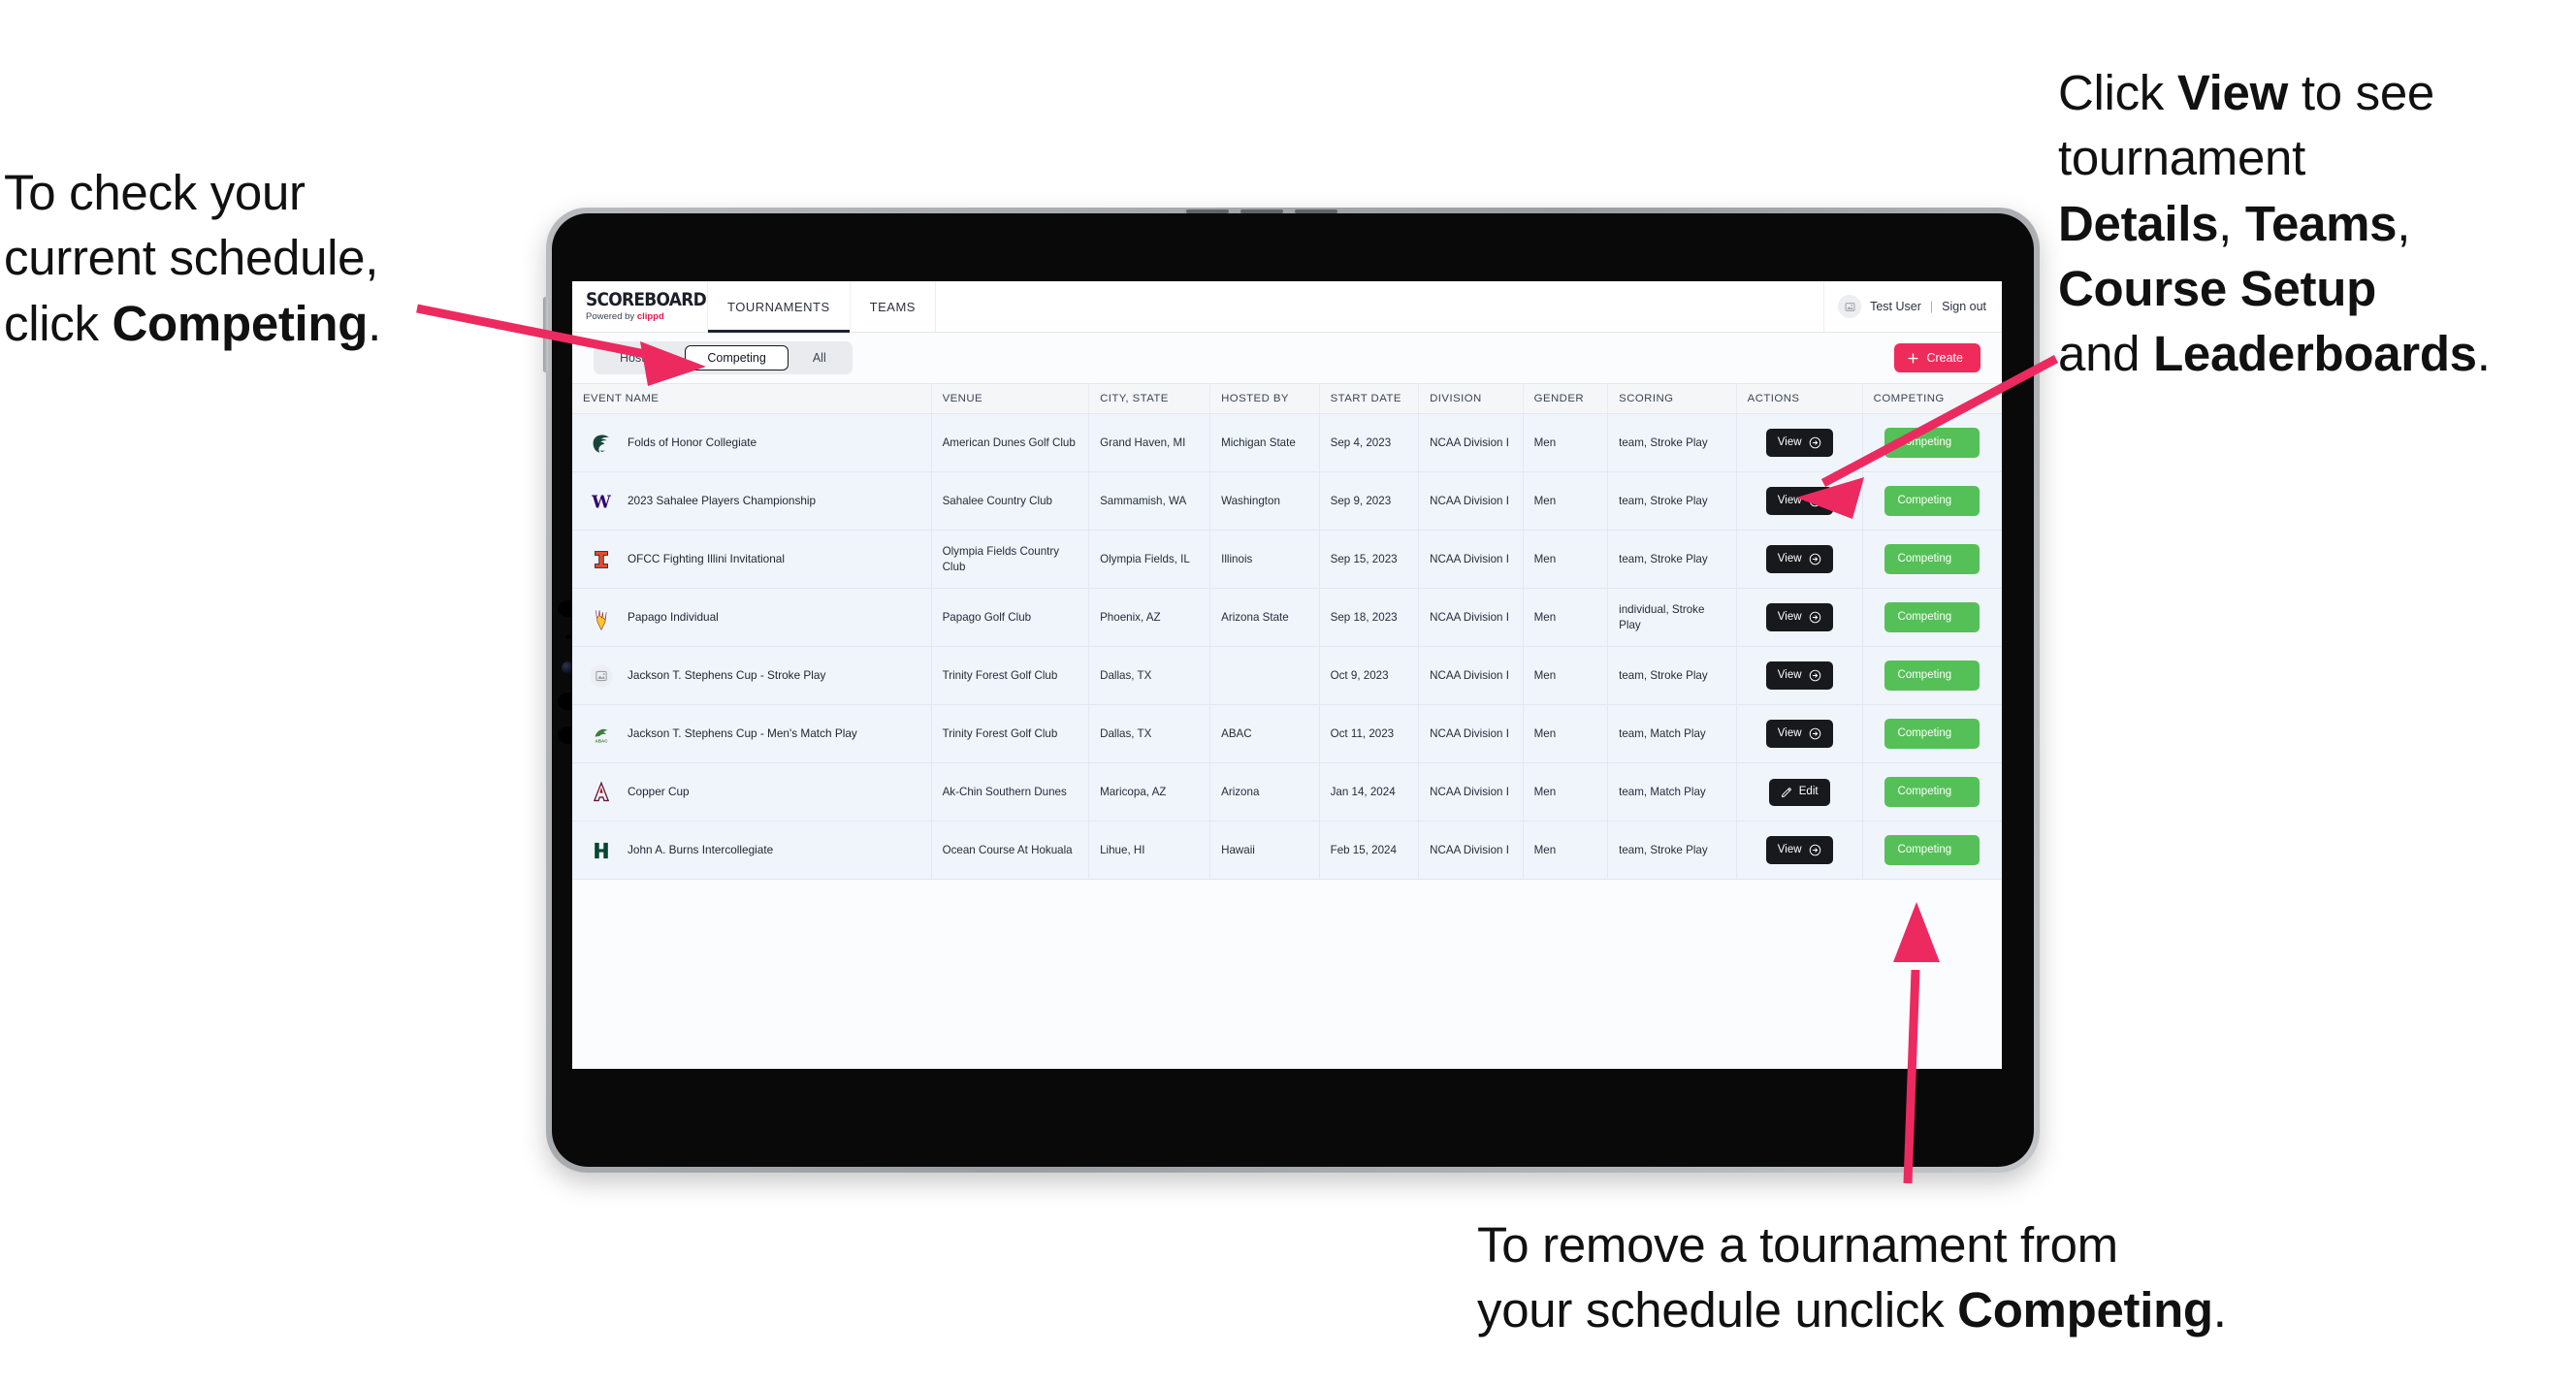  Describe the element at coordinates (1264, 398) in the screenshot. I see `column-header-hosted-by: HOSTED BY` at that location.